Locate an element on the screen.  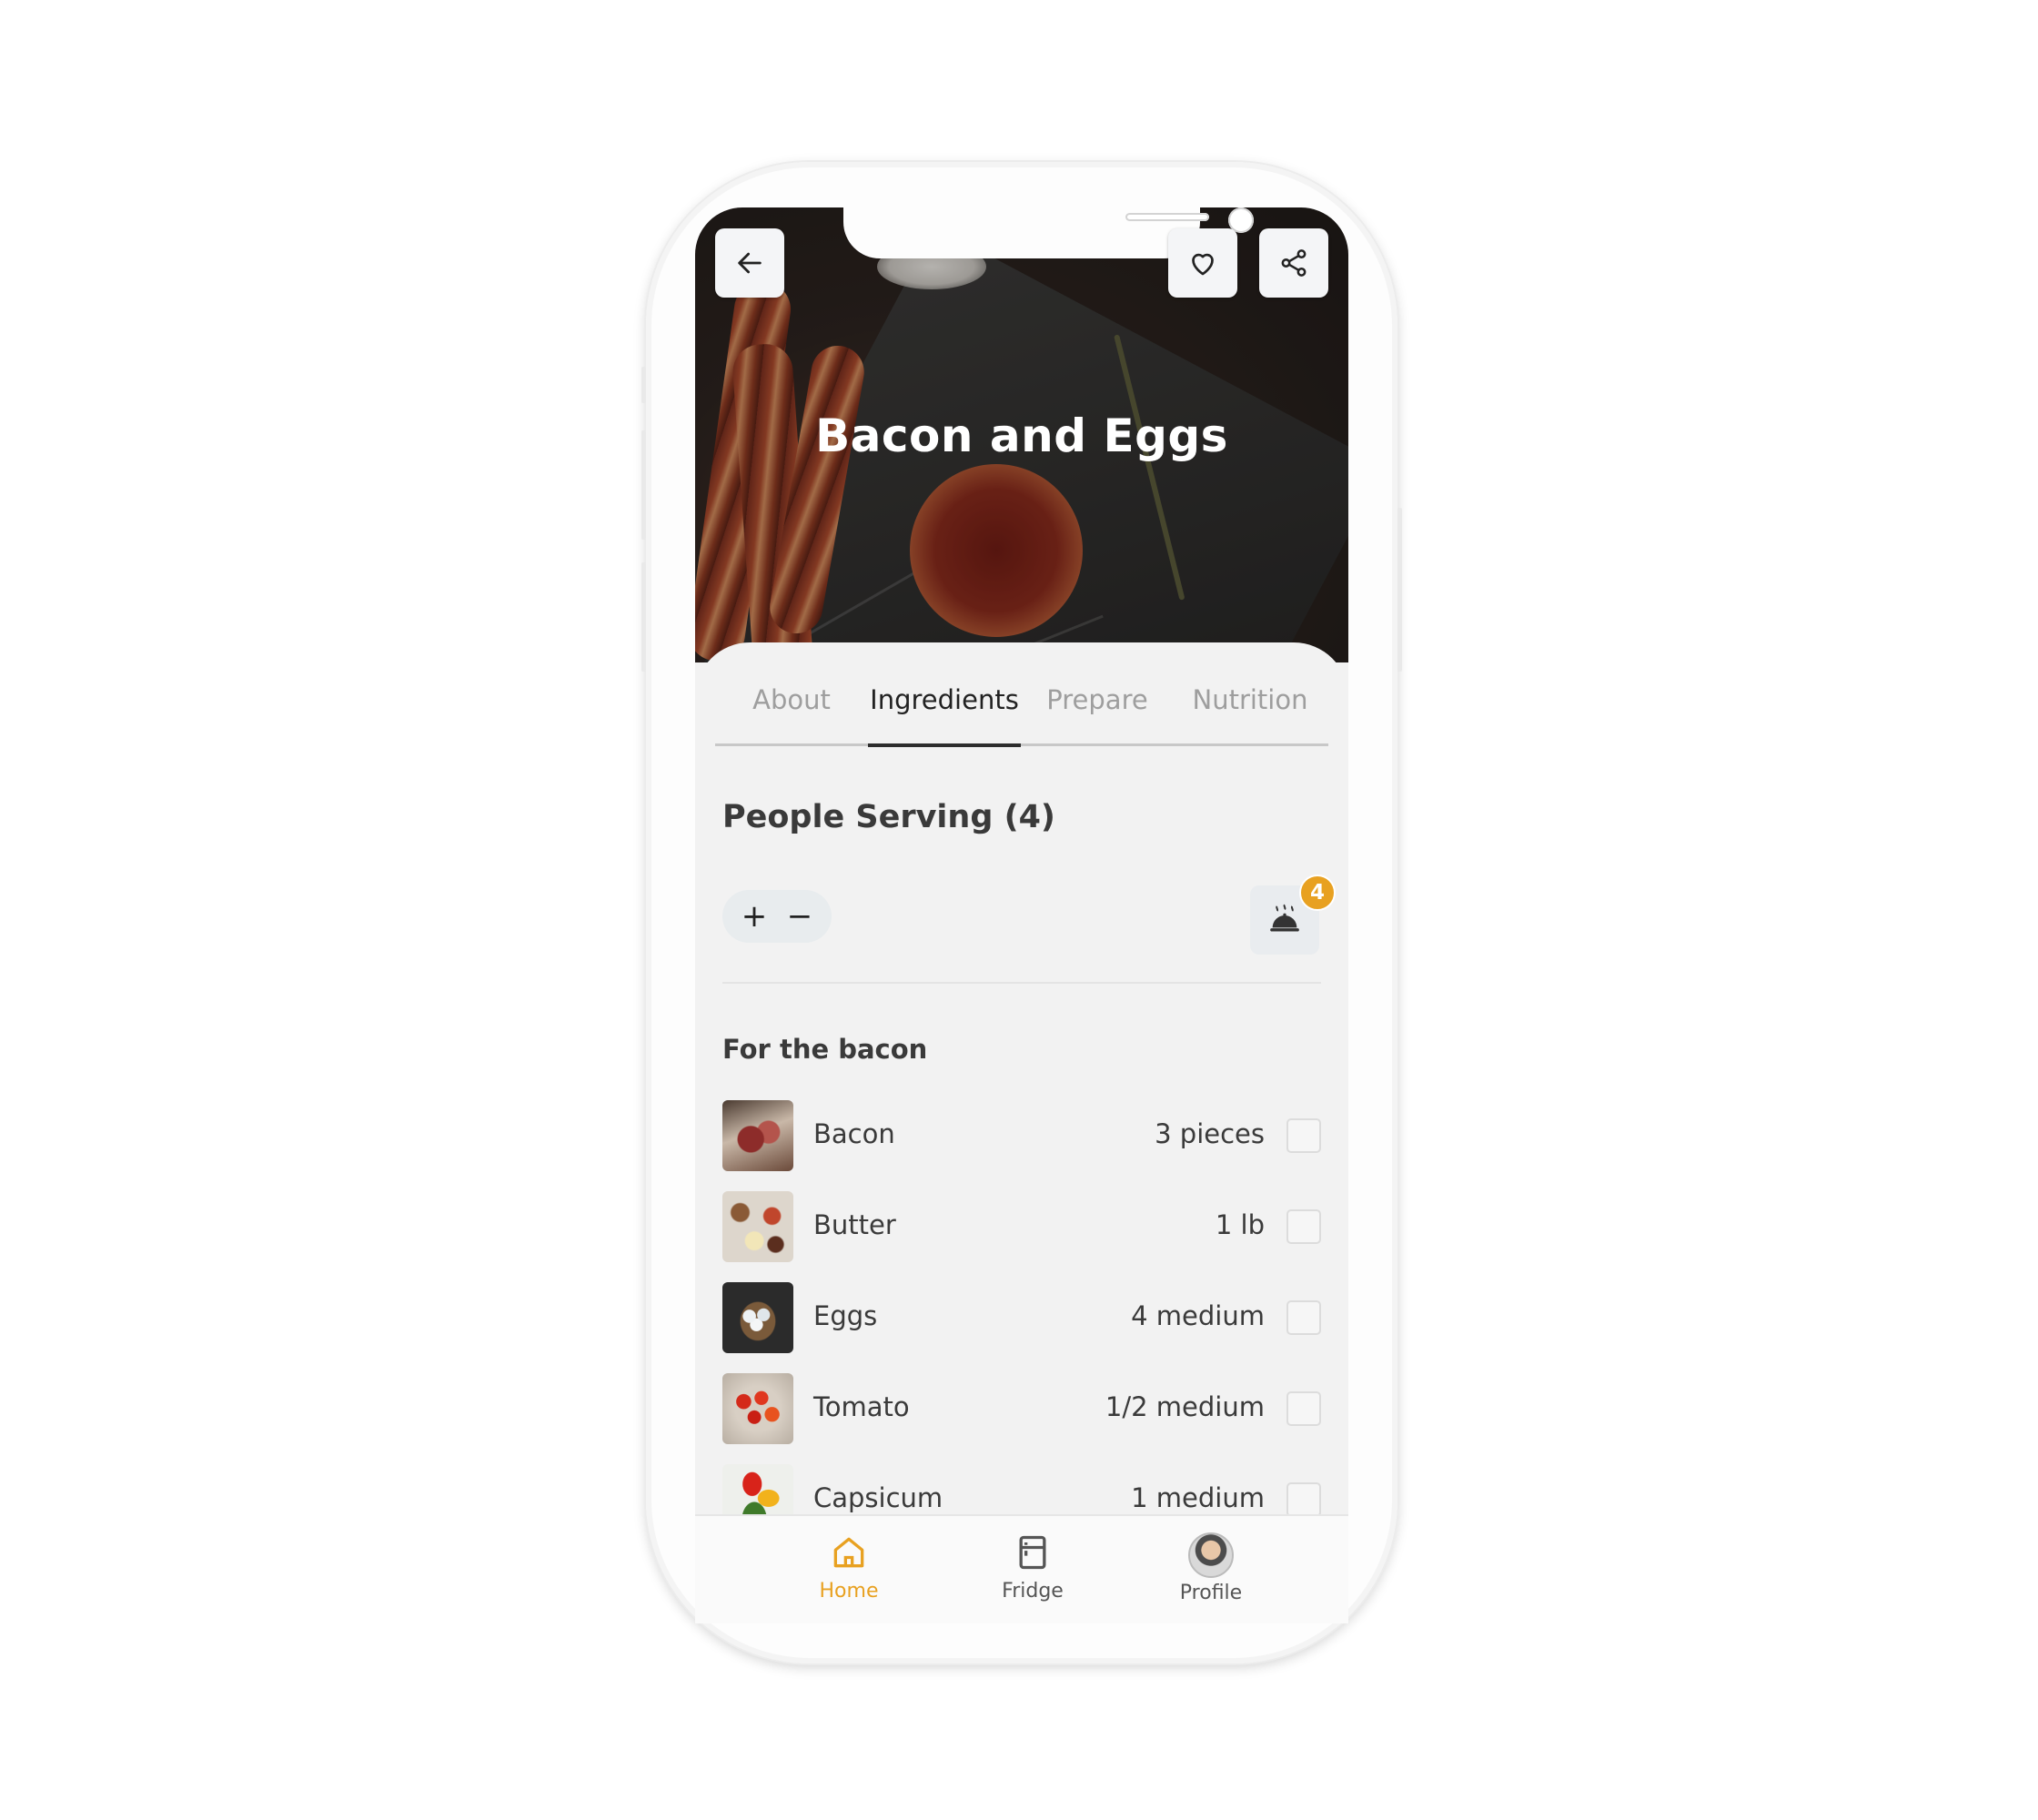
serving-dish-icon is located at coordinates (1284, 918).